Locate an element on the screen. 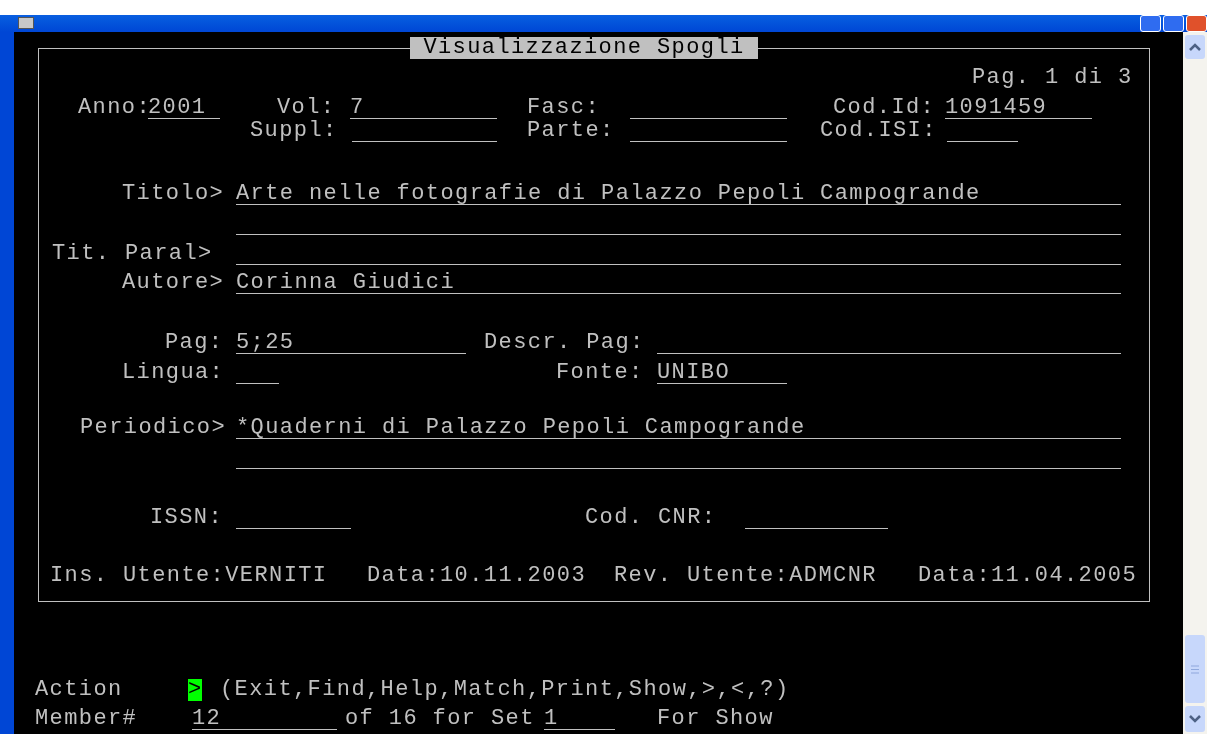 The image size is (1207, 734). field-label: Fonte: is located at coordinates (600, 373).